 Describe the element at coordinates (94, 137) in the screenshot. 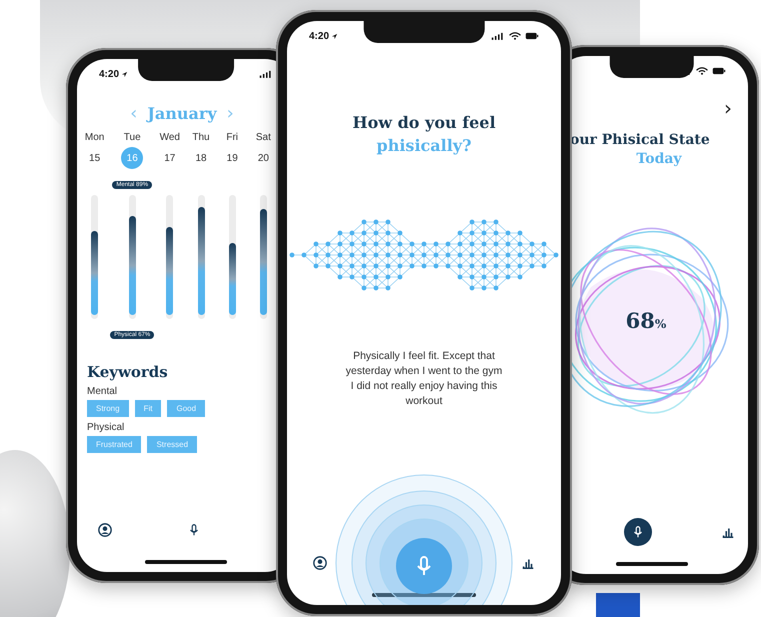

I see `weekday-label: Mon` at that location.